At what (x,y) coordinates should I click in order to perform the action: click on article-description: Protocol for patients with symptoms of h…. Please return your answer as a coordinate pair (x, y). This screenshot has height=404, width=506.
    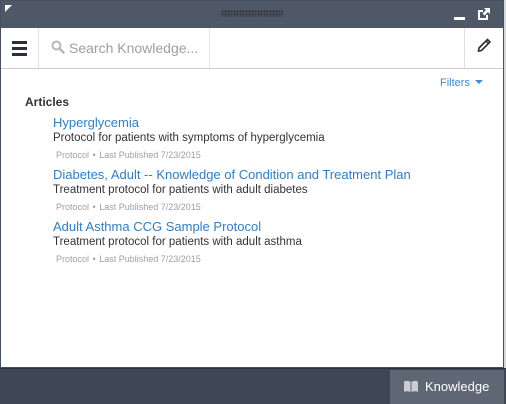
    Looking at the image, I should click on (189, 138).